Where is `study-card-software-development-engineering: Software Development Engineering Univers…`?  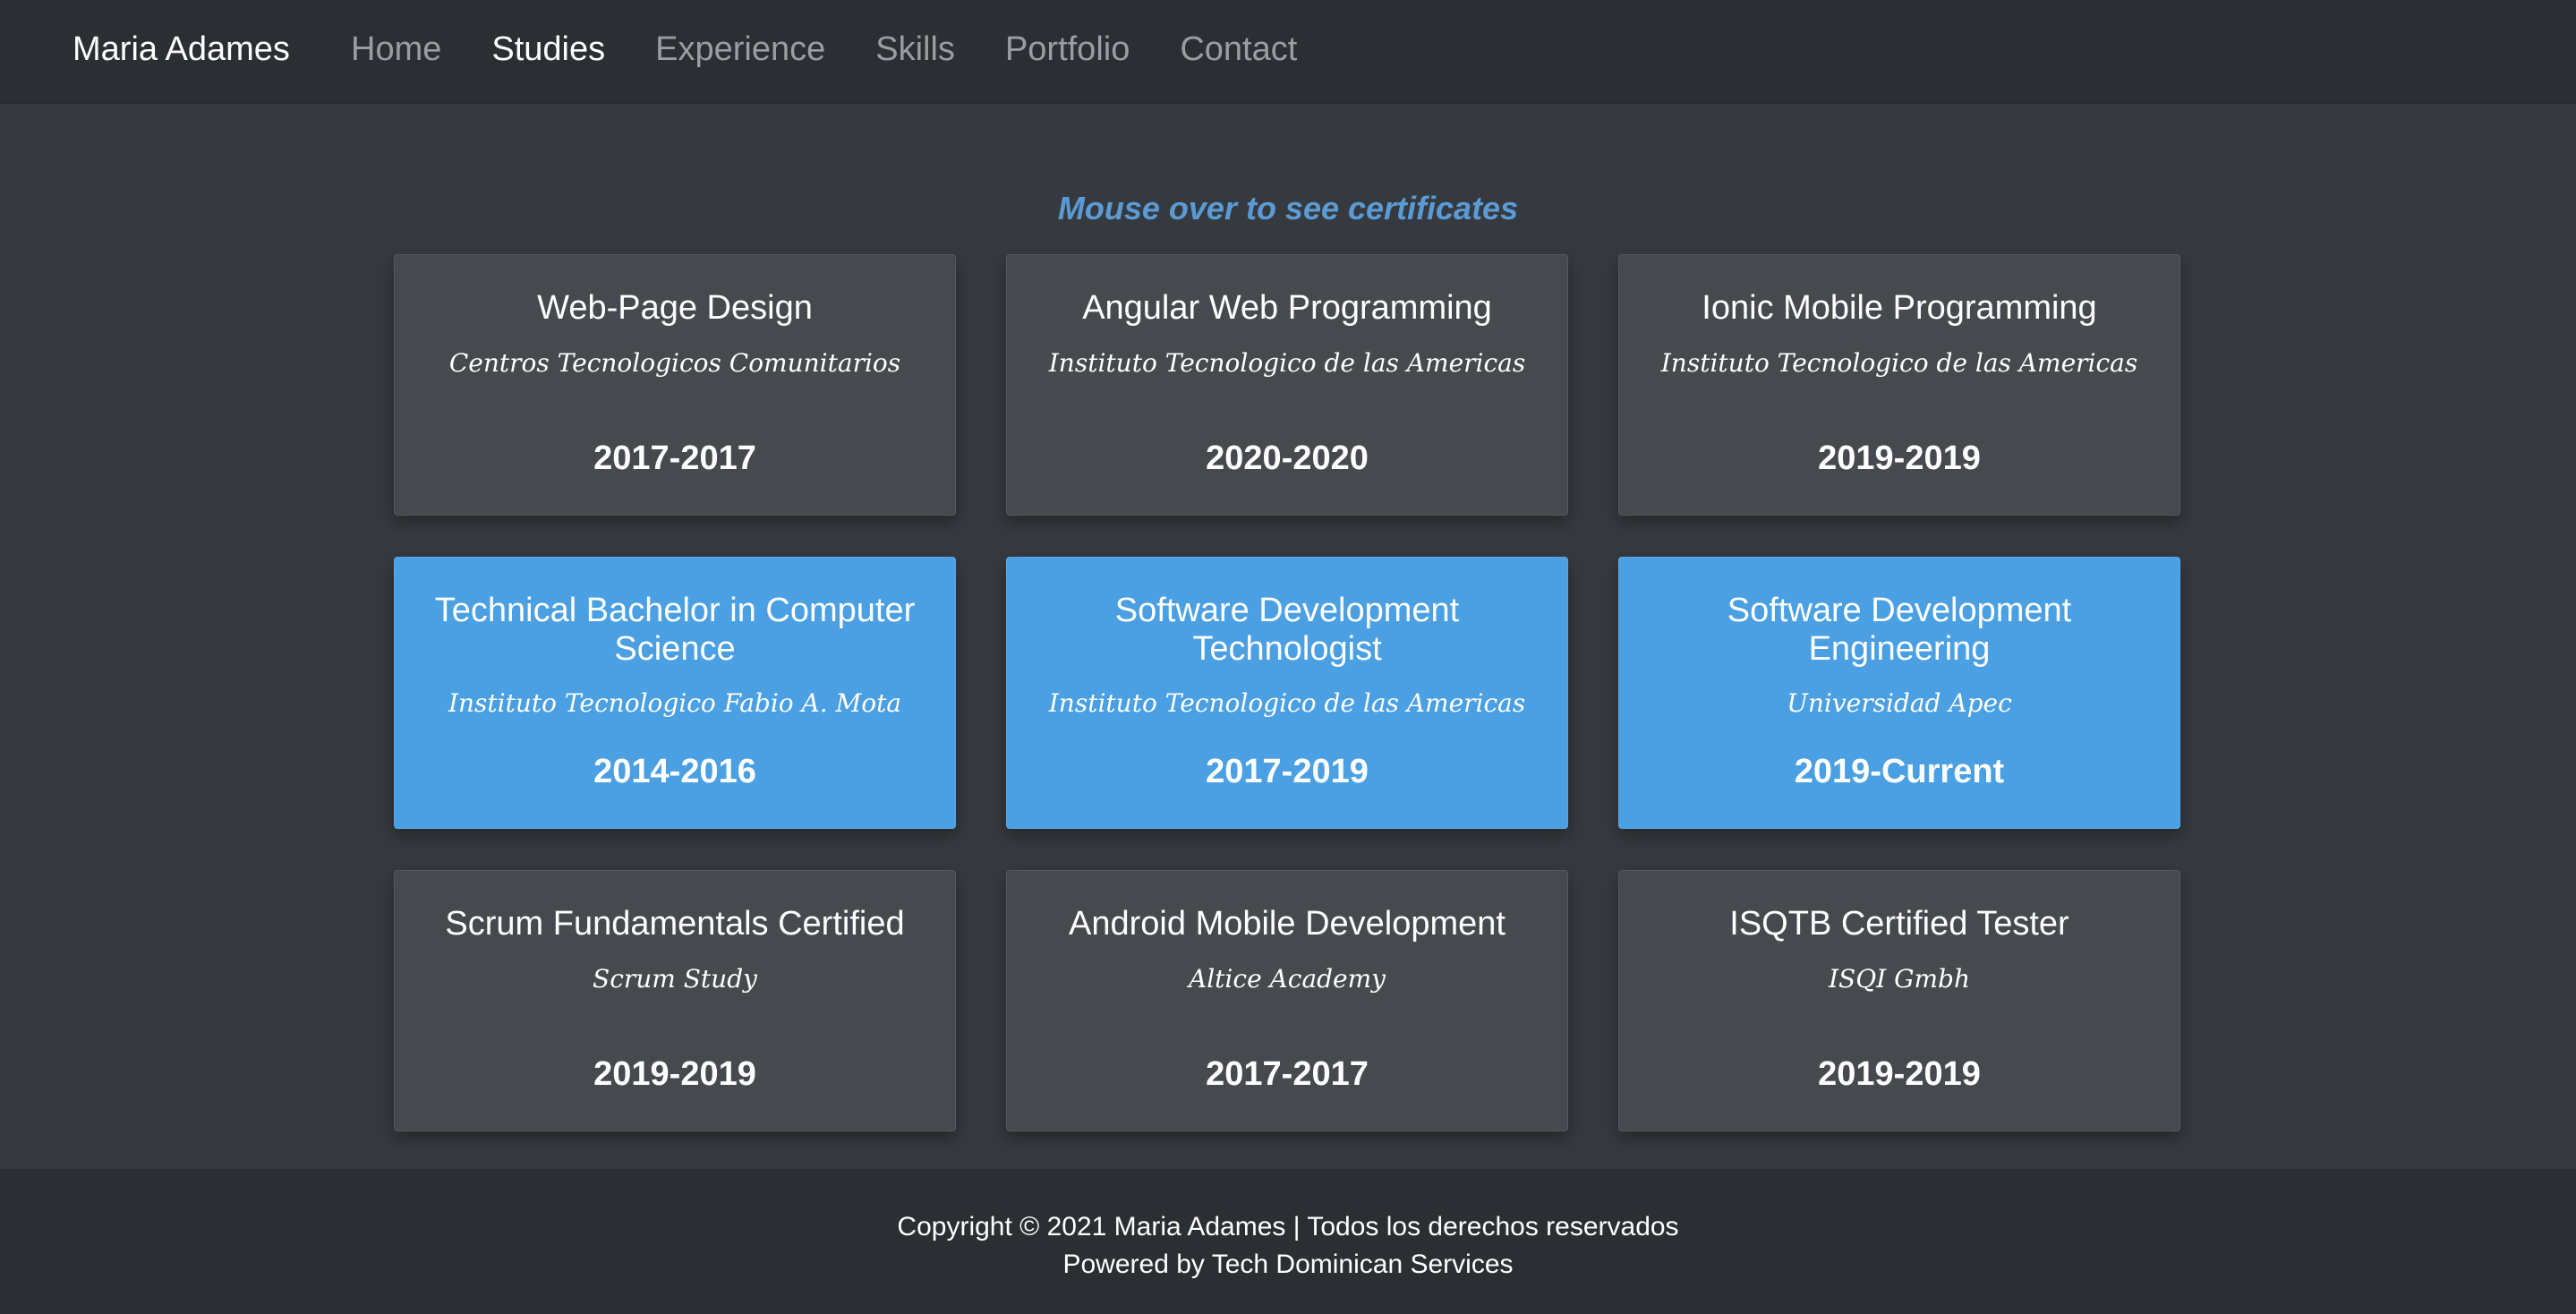 study-card-software-development-engineering: Software Development Engineering Univers… is located at coordinates (1899, 693).